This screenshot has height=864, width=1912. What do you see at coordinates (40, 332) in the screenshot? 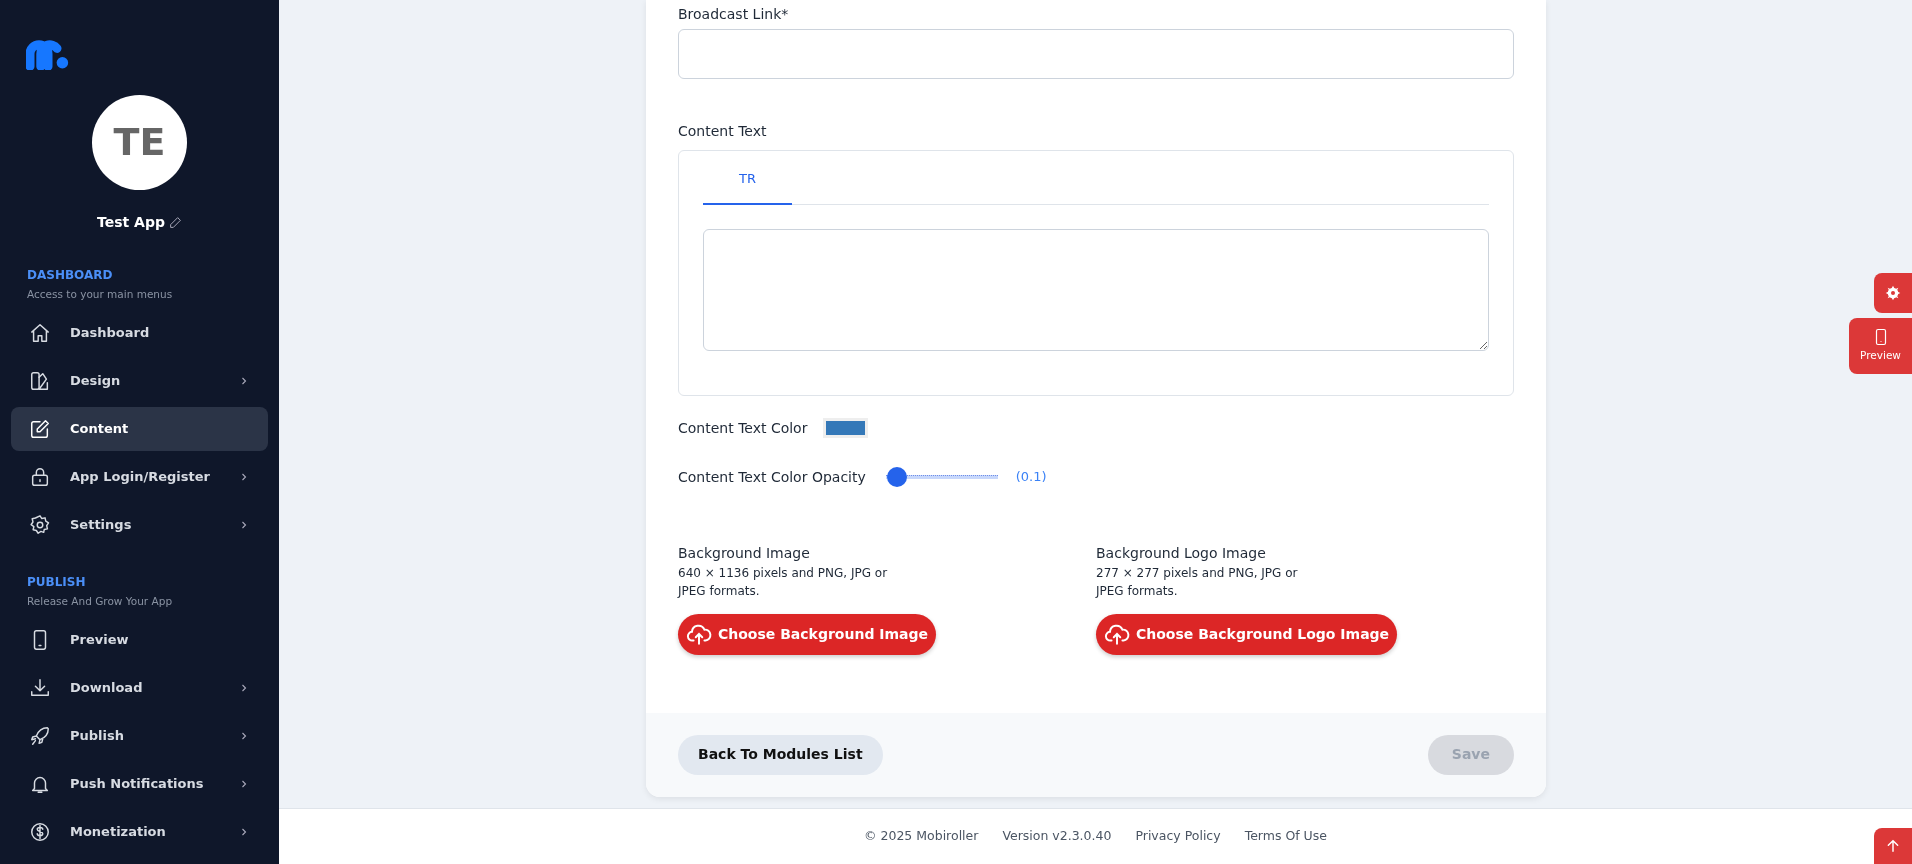
I see `home-icon` at bounding box center [40, 332].